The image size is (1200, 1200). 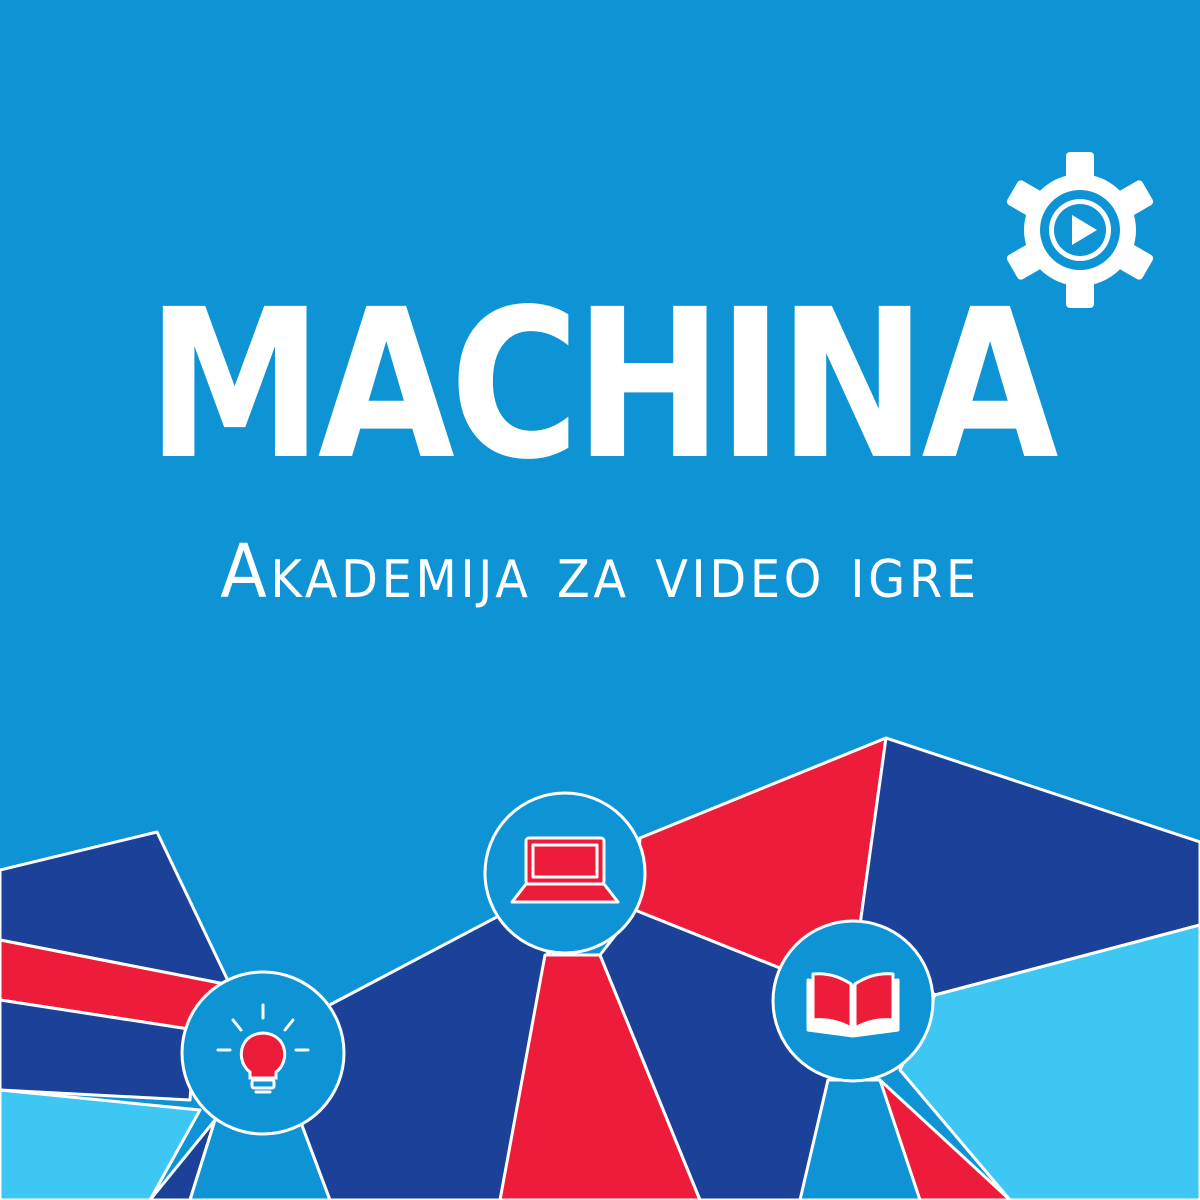 I want to click on node-book, so click(x=853, y=1001).